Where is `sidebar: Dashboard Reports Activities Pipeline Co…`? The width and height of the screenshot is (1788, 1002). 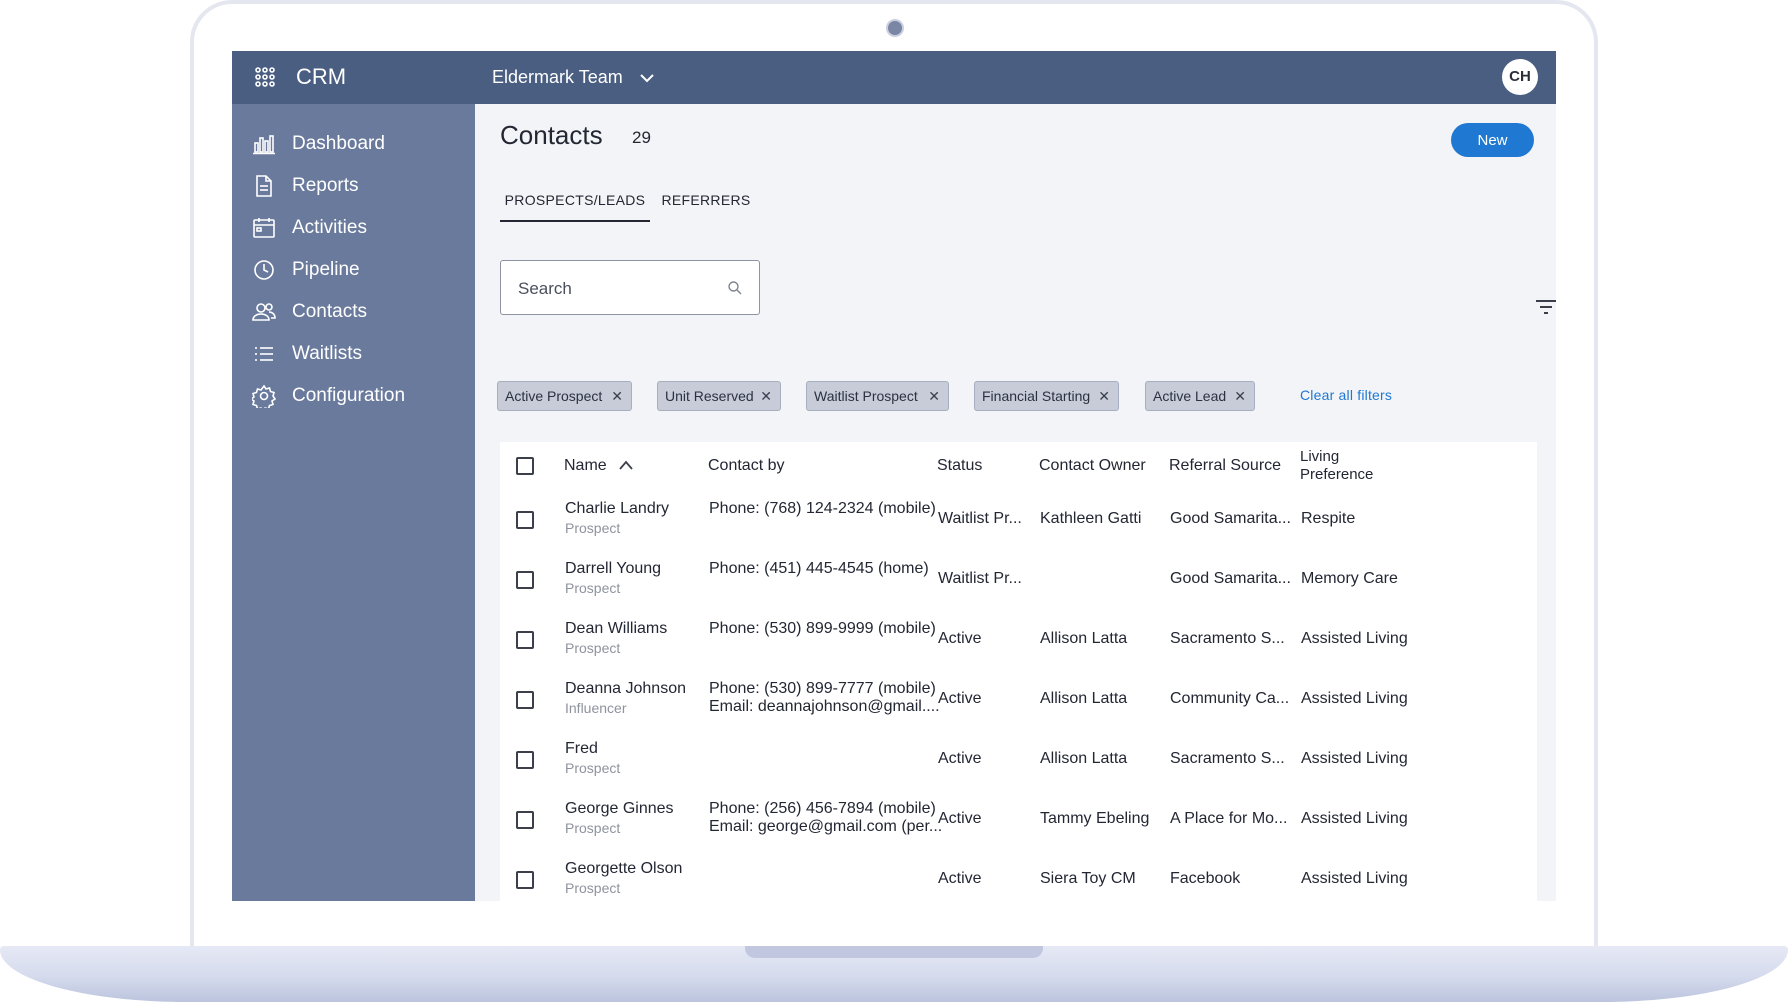 sidebar: Dashboard Reports Activities Pipeline Co… is located at coordinates (353, 502).